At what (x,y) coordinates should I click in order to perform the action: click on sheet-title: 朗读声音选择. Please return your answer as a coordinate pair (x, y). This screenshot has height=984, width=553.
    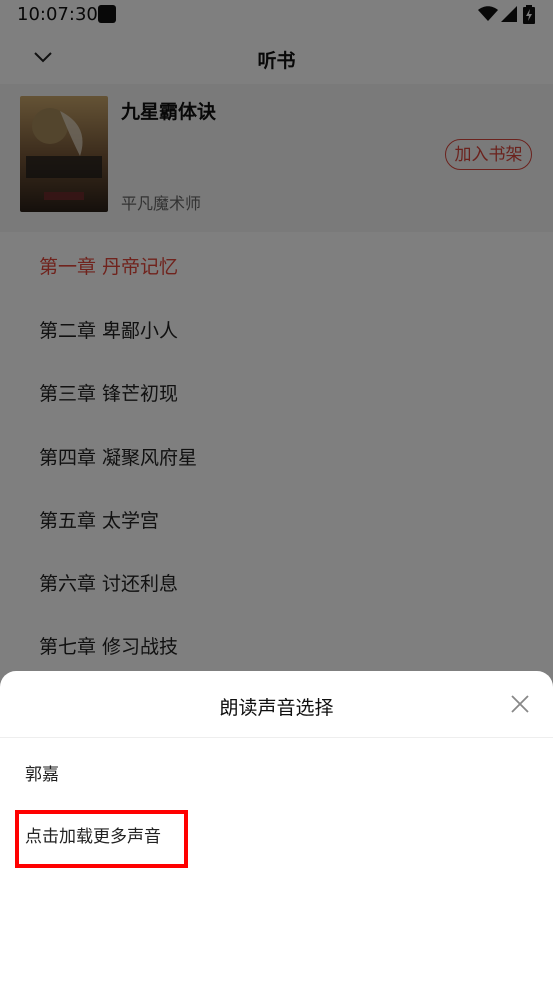
    Looking at the image, I should click on (276, 708).